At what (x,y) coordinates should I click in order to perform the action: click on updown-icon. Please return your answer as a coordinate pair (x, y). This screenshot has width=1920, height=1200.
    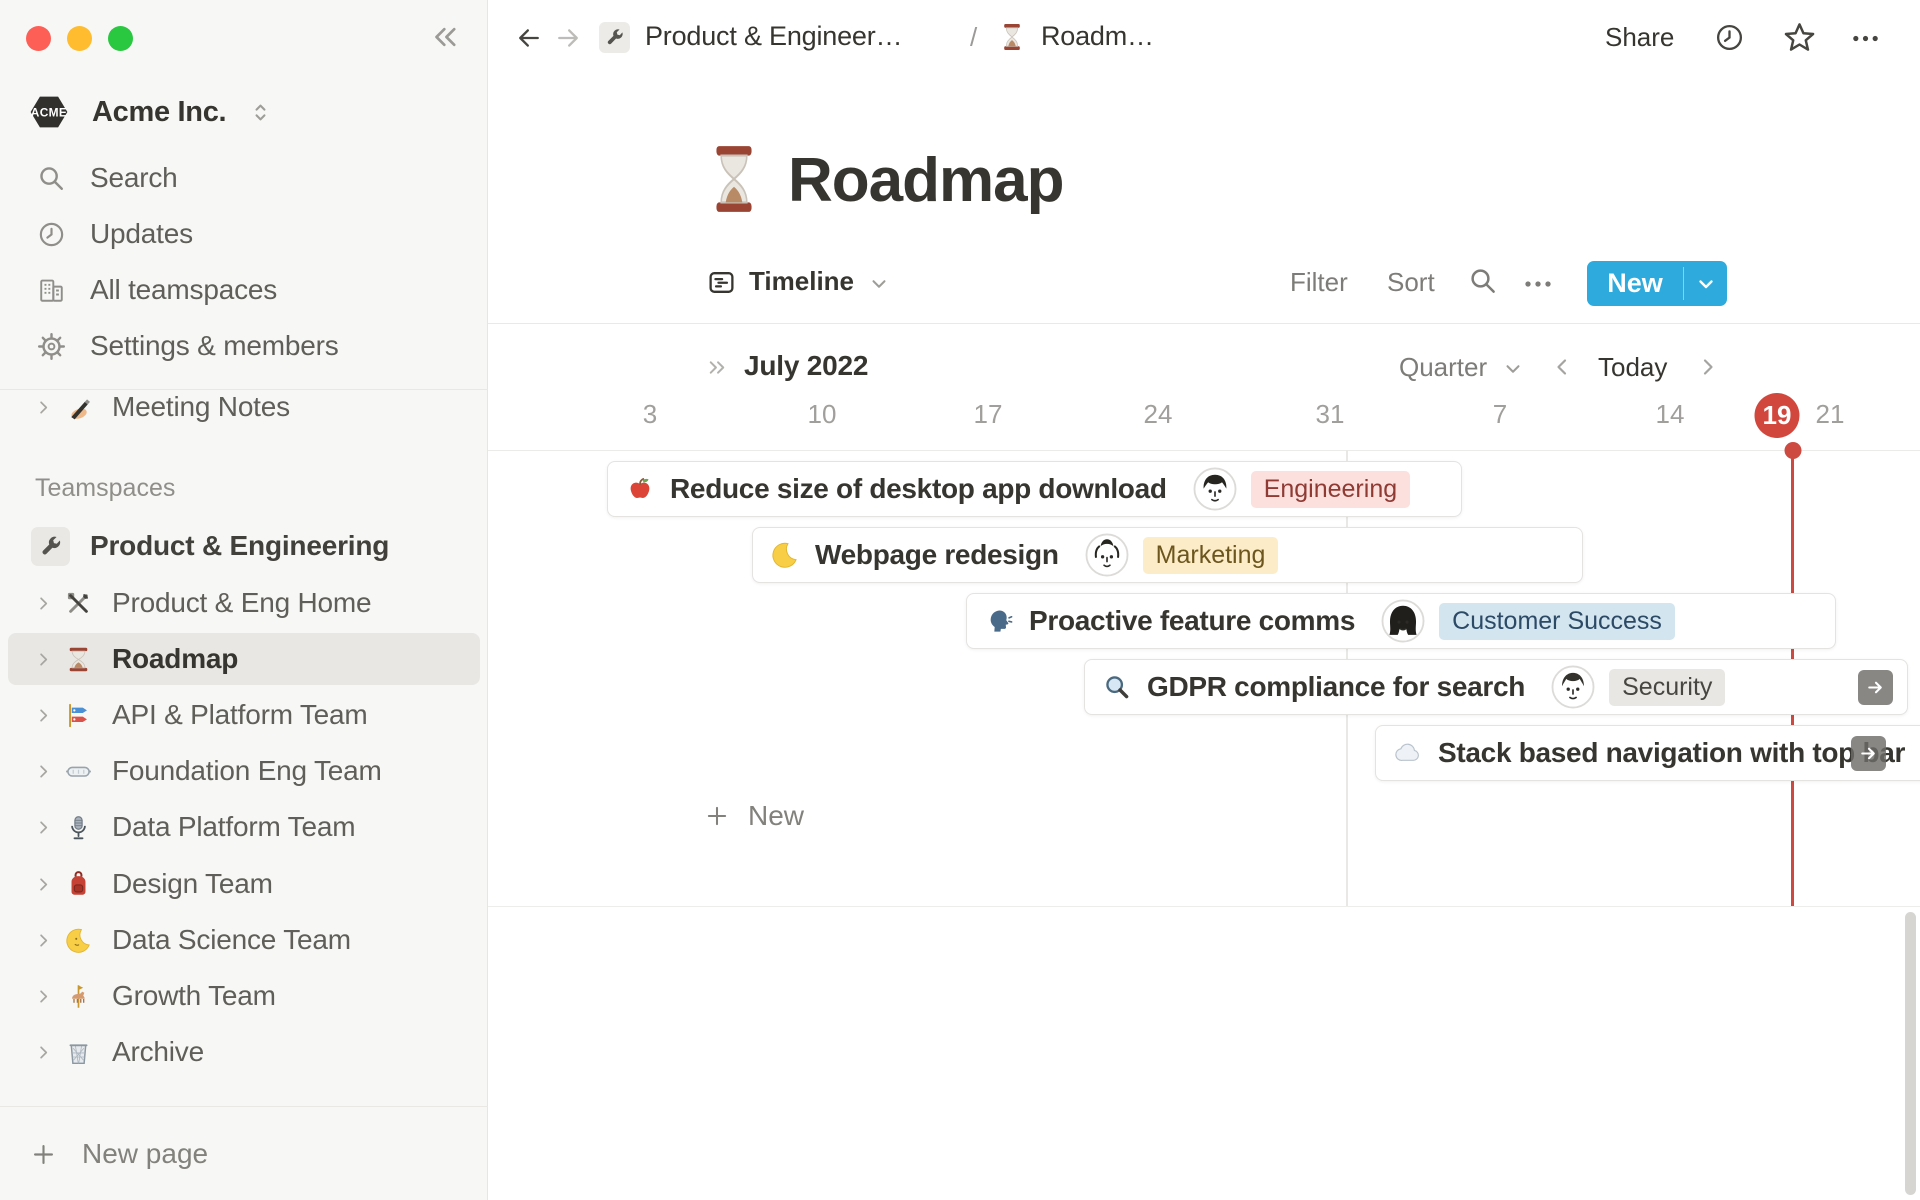
    Looking at the image, I should click on (260, 112).